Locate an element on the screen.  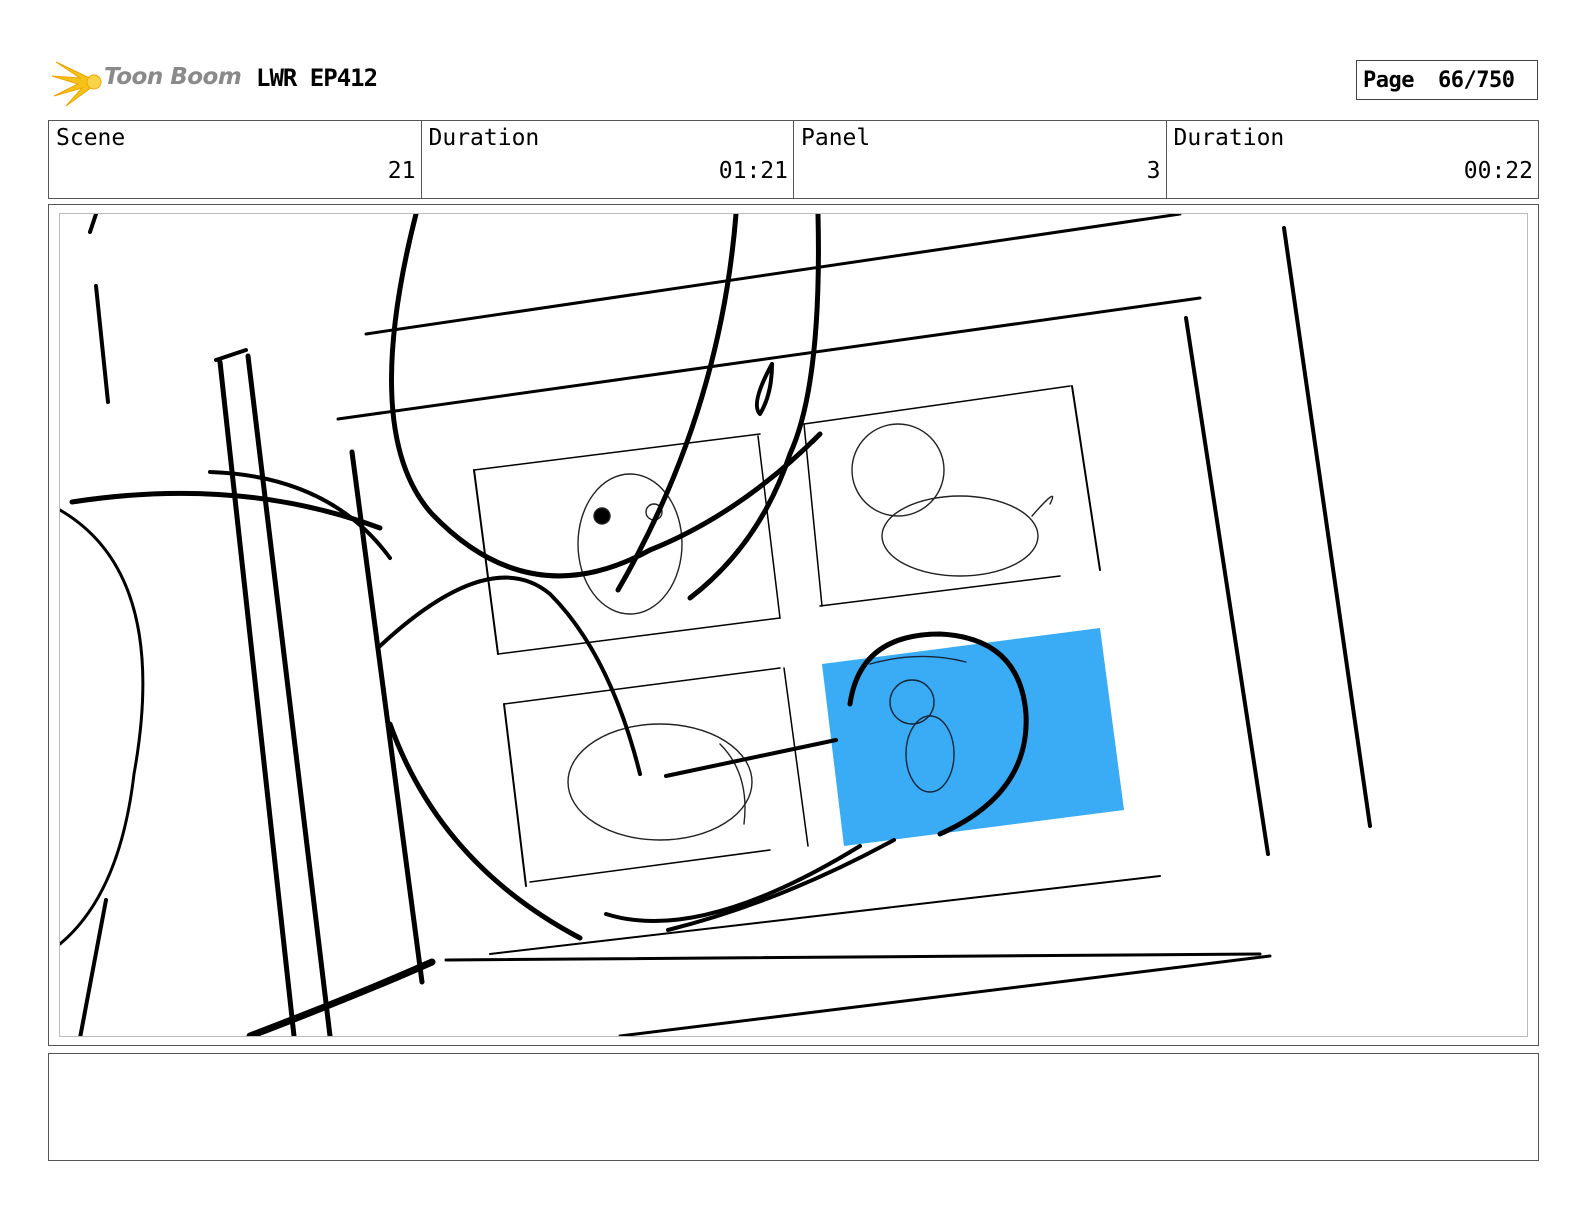
screen-top-edge is located at coordinates (773, 275).